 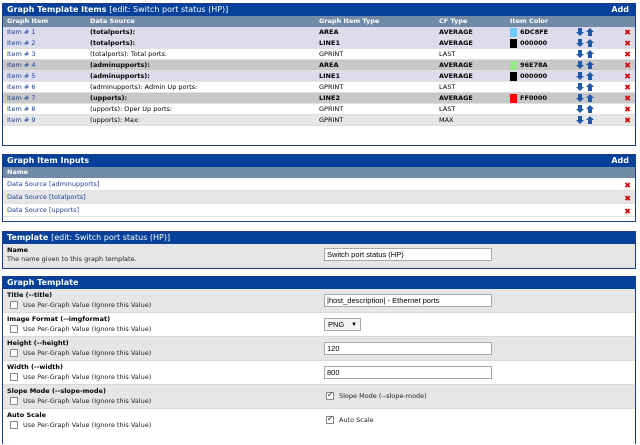 I want to click on imgformat-per-graph-checkbox, so click(x=14, y=329).